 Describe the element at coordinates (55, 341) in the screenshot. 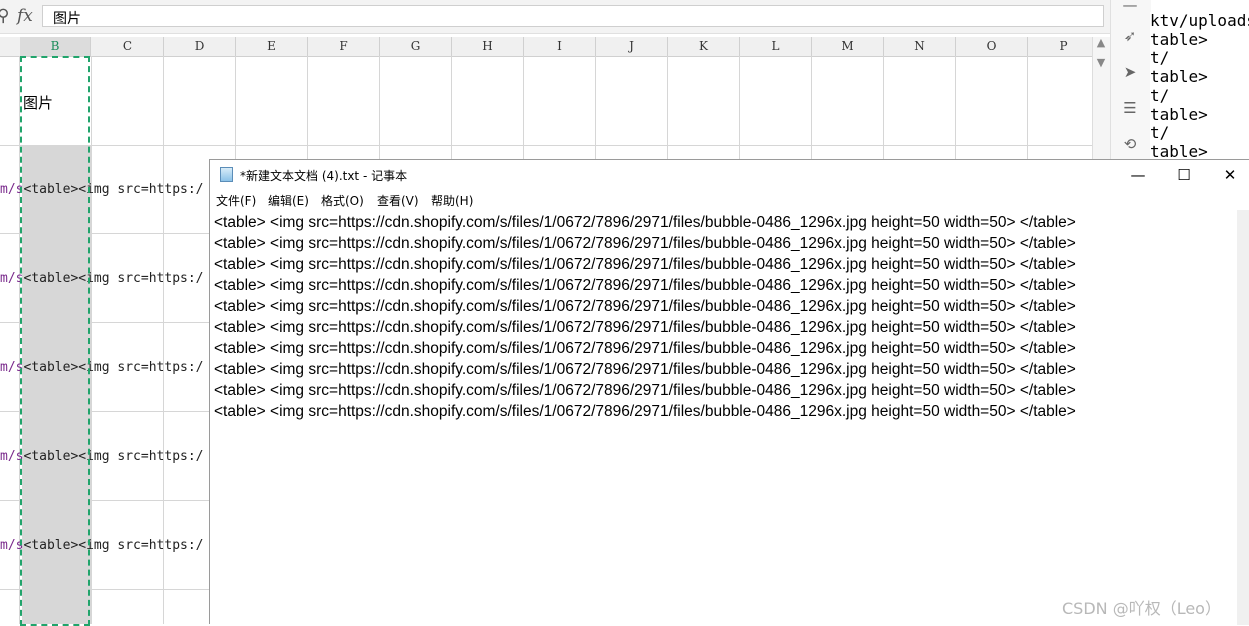

I see `selection-border` at that location.